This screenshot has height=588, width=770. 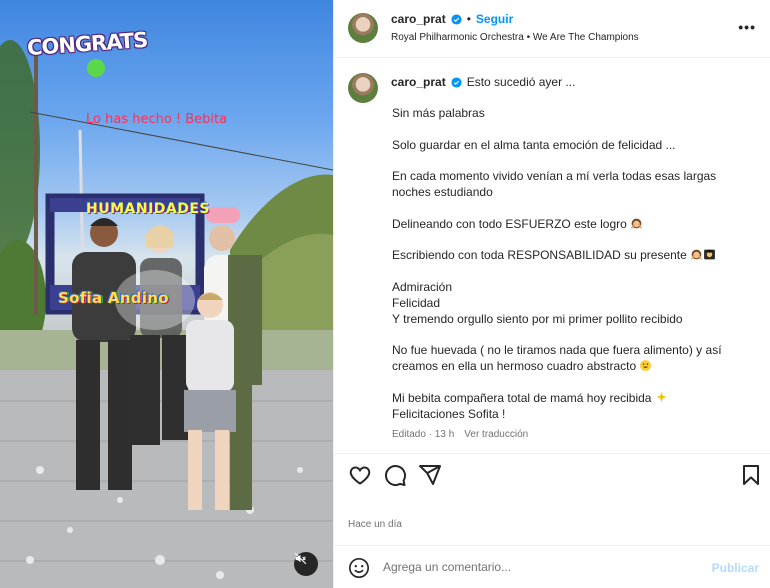 What do you see at coordinates (751, 475) in the screenshot?
I see `bookmark-icon` at bounding box center [751, 475].